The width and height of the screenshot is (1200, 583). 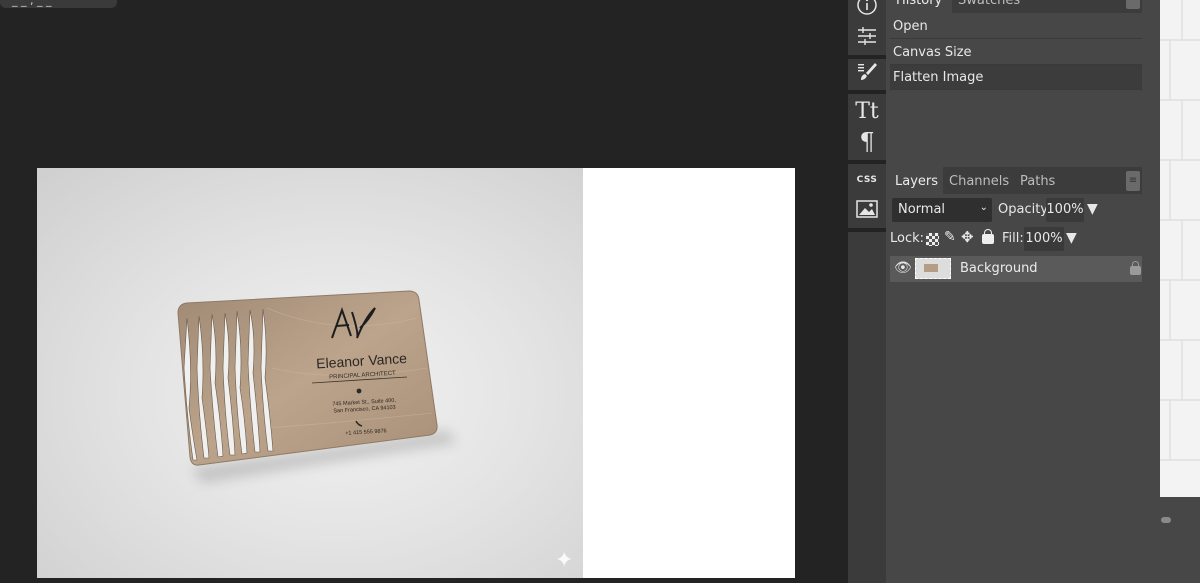 I want to click on tab-channels: Channels, so click(x=981, y=180).